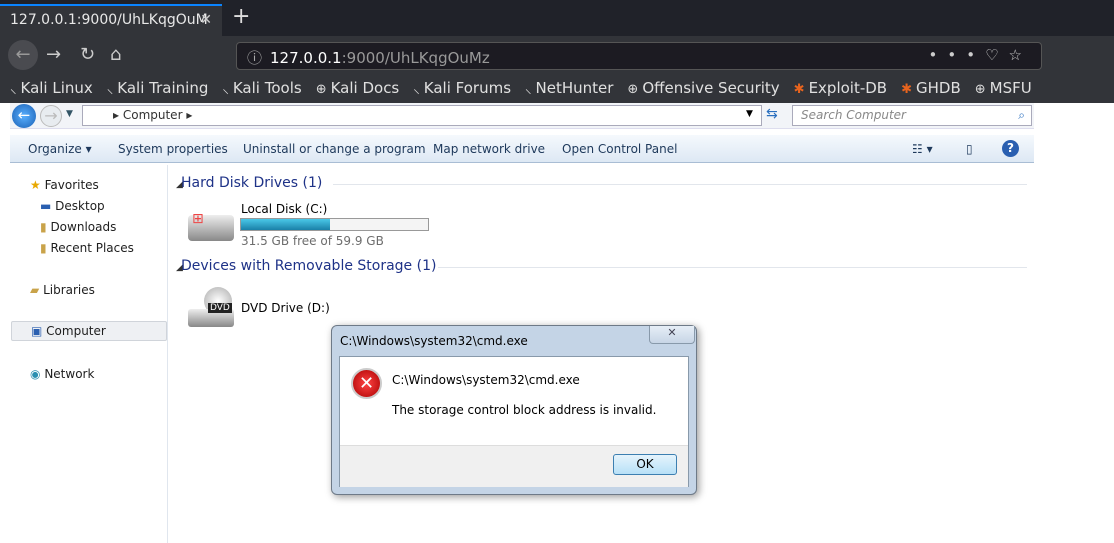 This screenshot has height=543, width=1114. Describe the element at coordinates (772, 114) in the screenshot. I see `refresh-icon: ⇆` at that location.